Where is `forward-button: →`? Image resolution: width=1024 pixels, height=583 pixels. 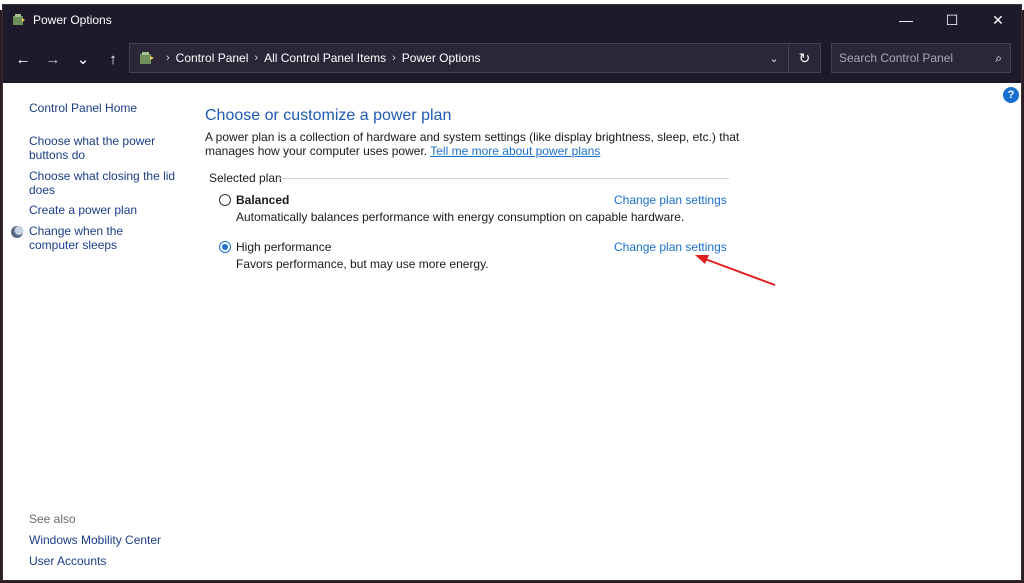
forward-button: → is located at coordinates (53, 59).